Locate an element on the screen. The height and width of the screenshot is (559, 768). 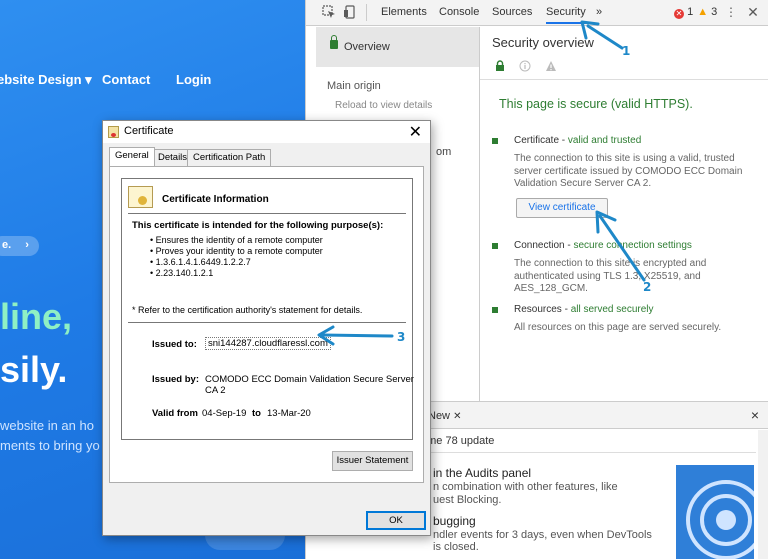
resources-heading: Resources - is located at coordinates (542, 309).